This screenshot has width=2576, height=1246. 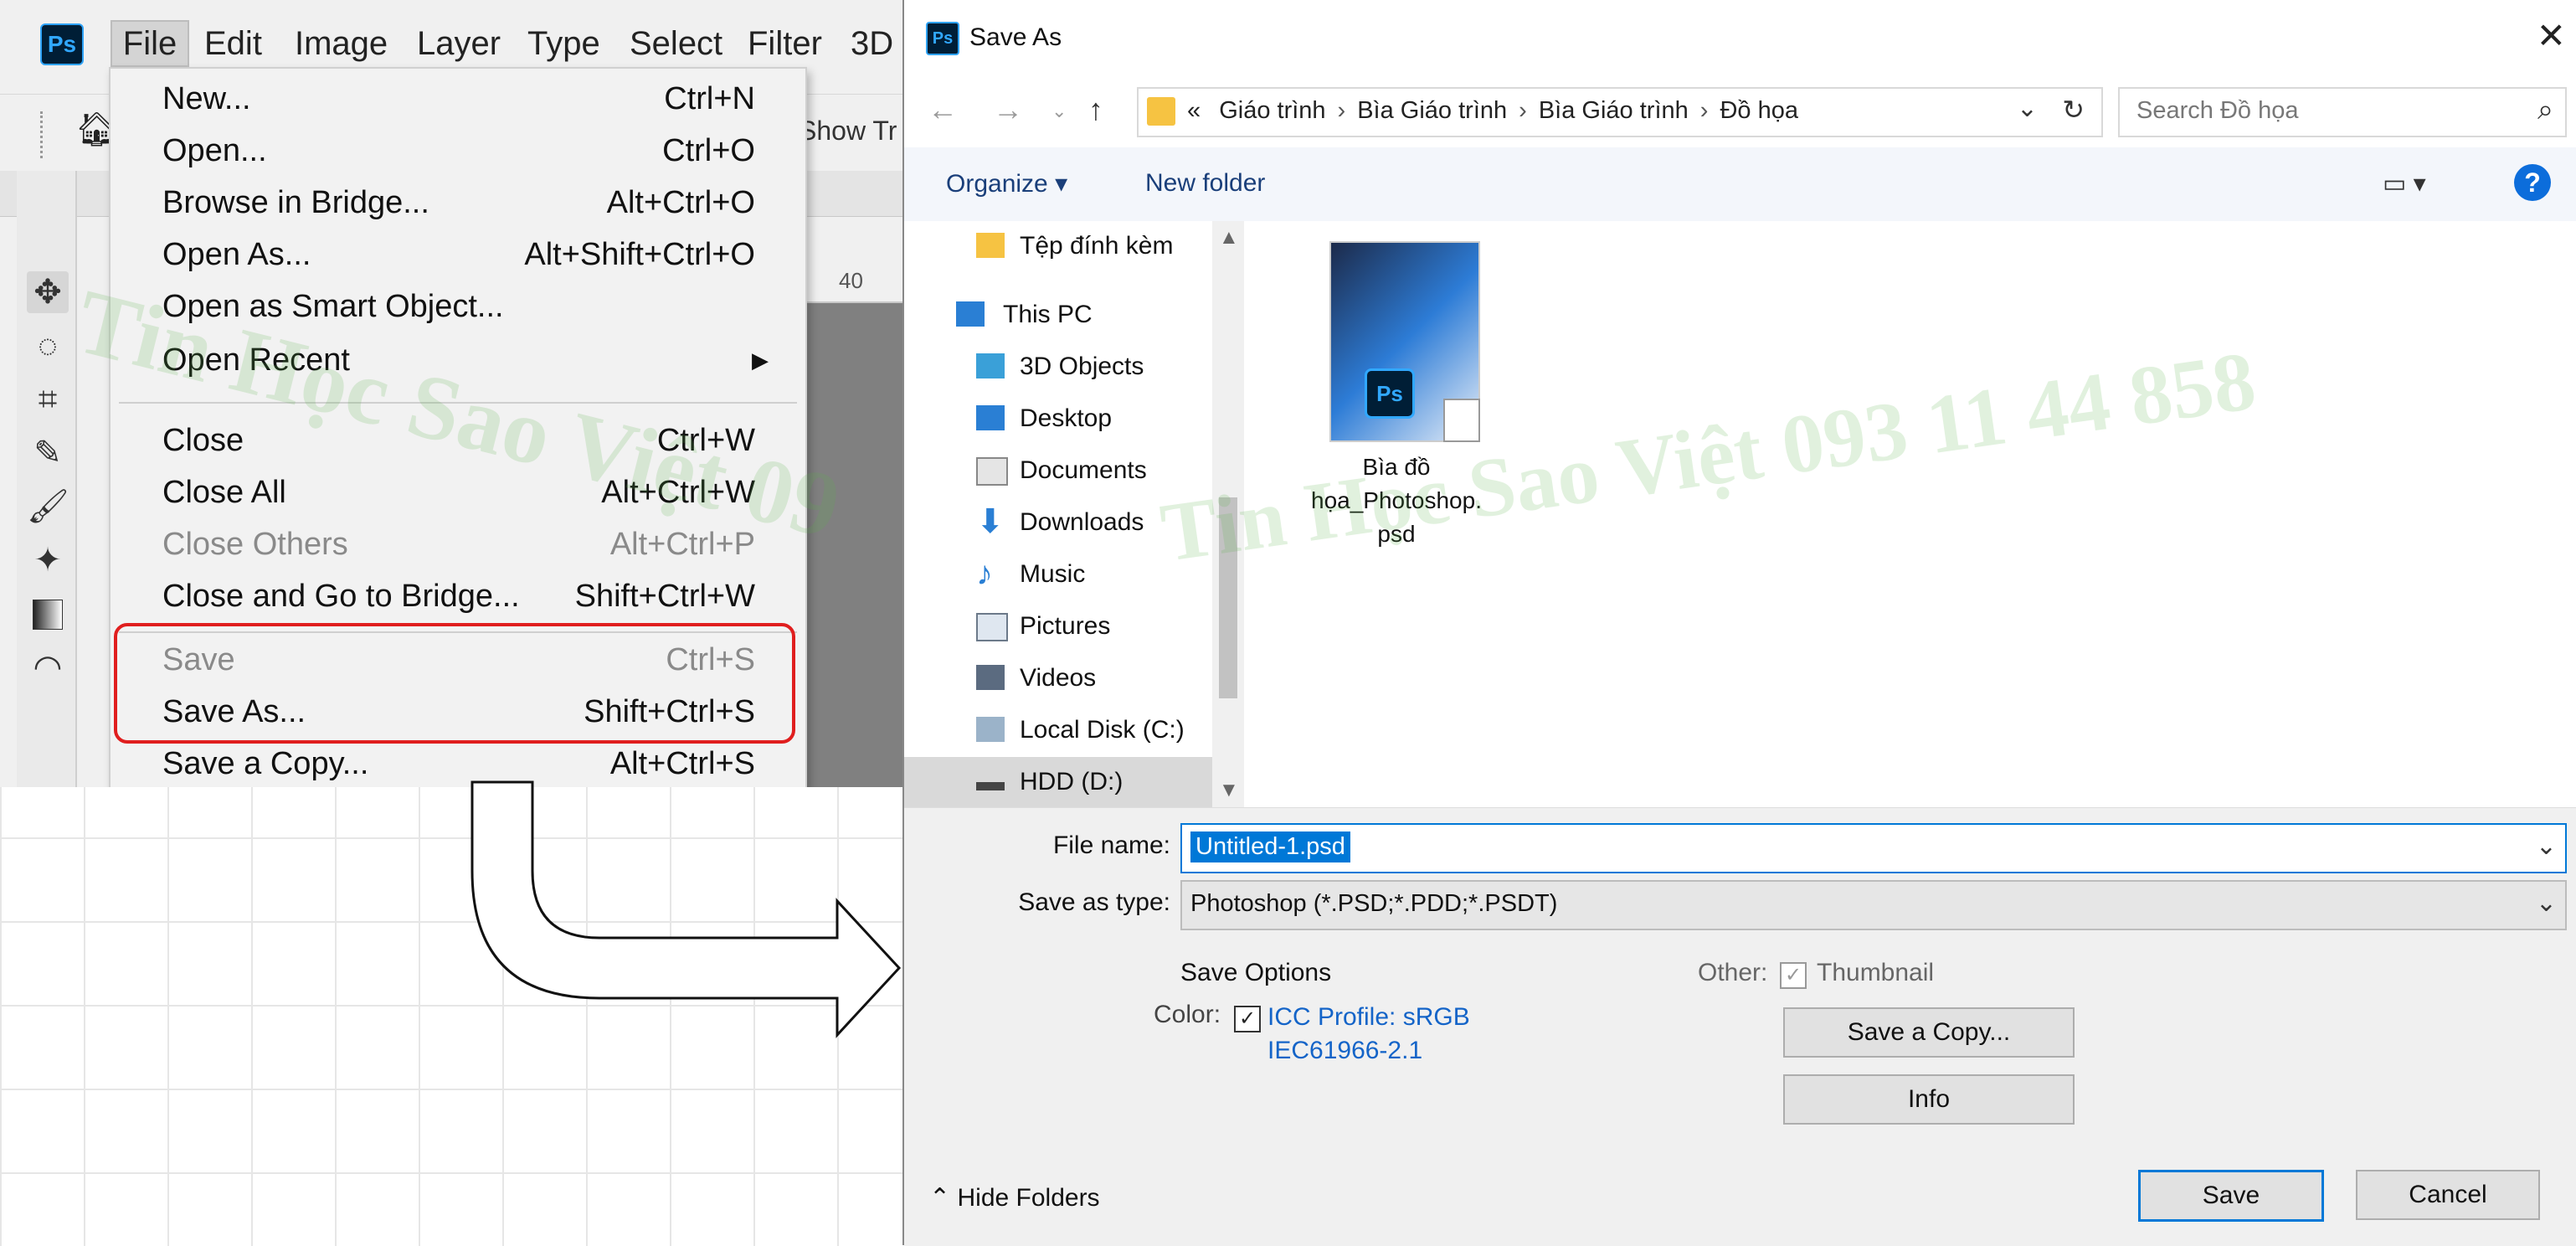 I want to click on crop-tool-icon: ⌗, so click(x=48, y=399).